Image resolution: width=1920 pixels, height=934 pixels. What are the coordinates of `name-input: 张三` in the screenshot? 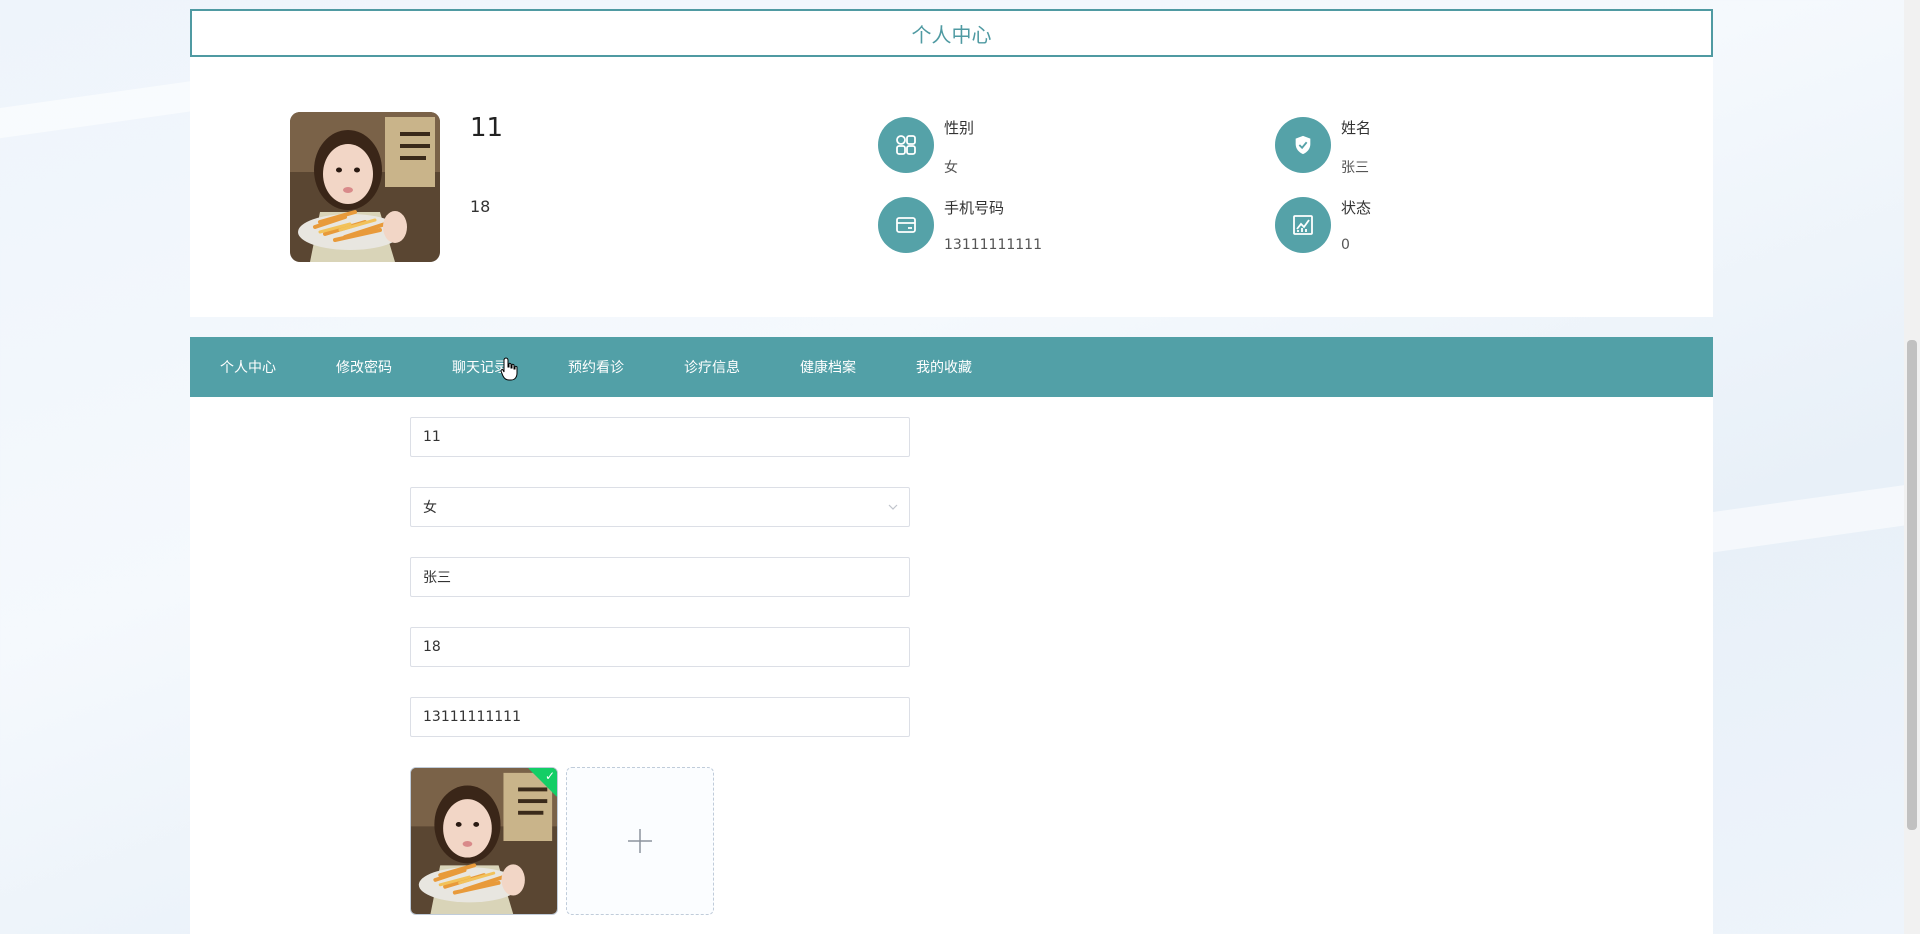 It's located at (660, 577).